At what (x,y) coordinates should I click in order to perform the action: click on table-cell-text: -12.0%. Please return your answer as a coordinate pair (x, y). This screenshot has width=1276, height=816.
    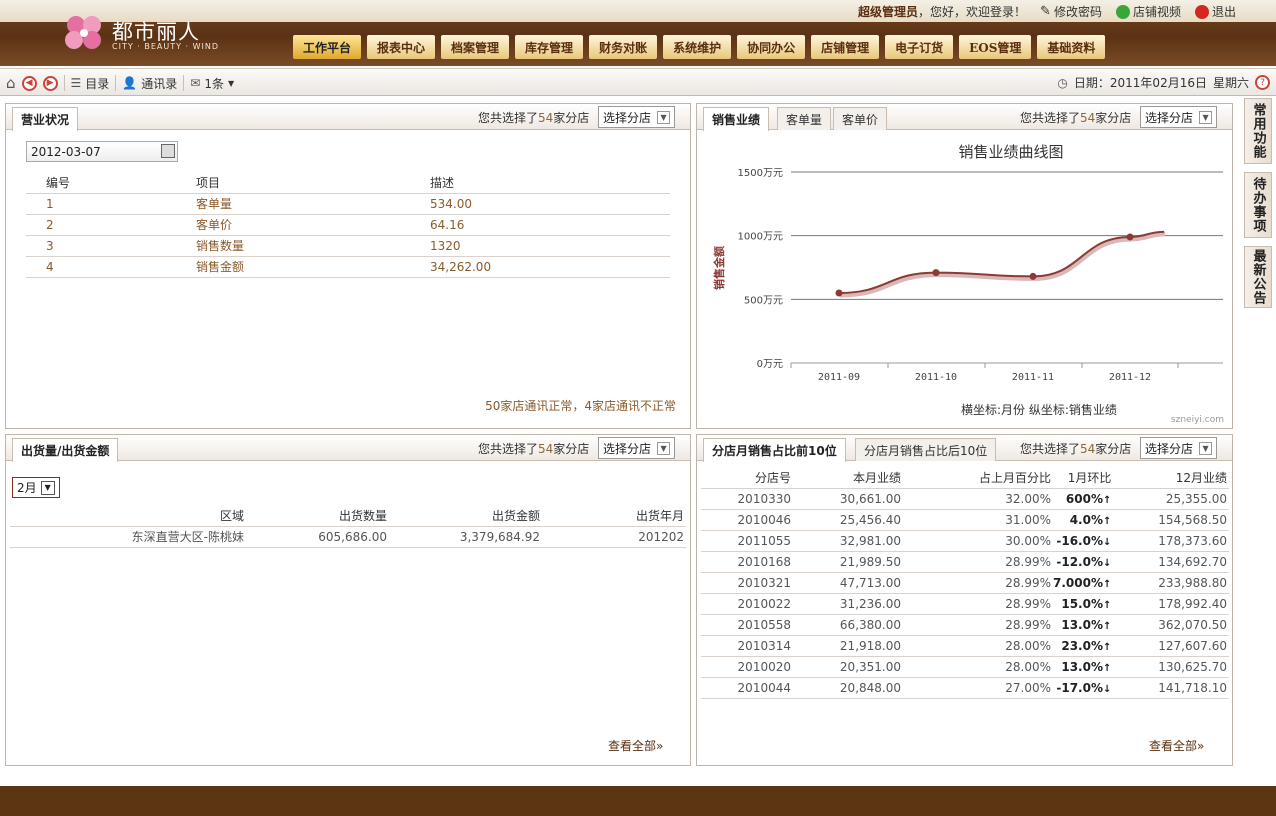
    Looking at the image, I should click on (1079, 561).